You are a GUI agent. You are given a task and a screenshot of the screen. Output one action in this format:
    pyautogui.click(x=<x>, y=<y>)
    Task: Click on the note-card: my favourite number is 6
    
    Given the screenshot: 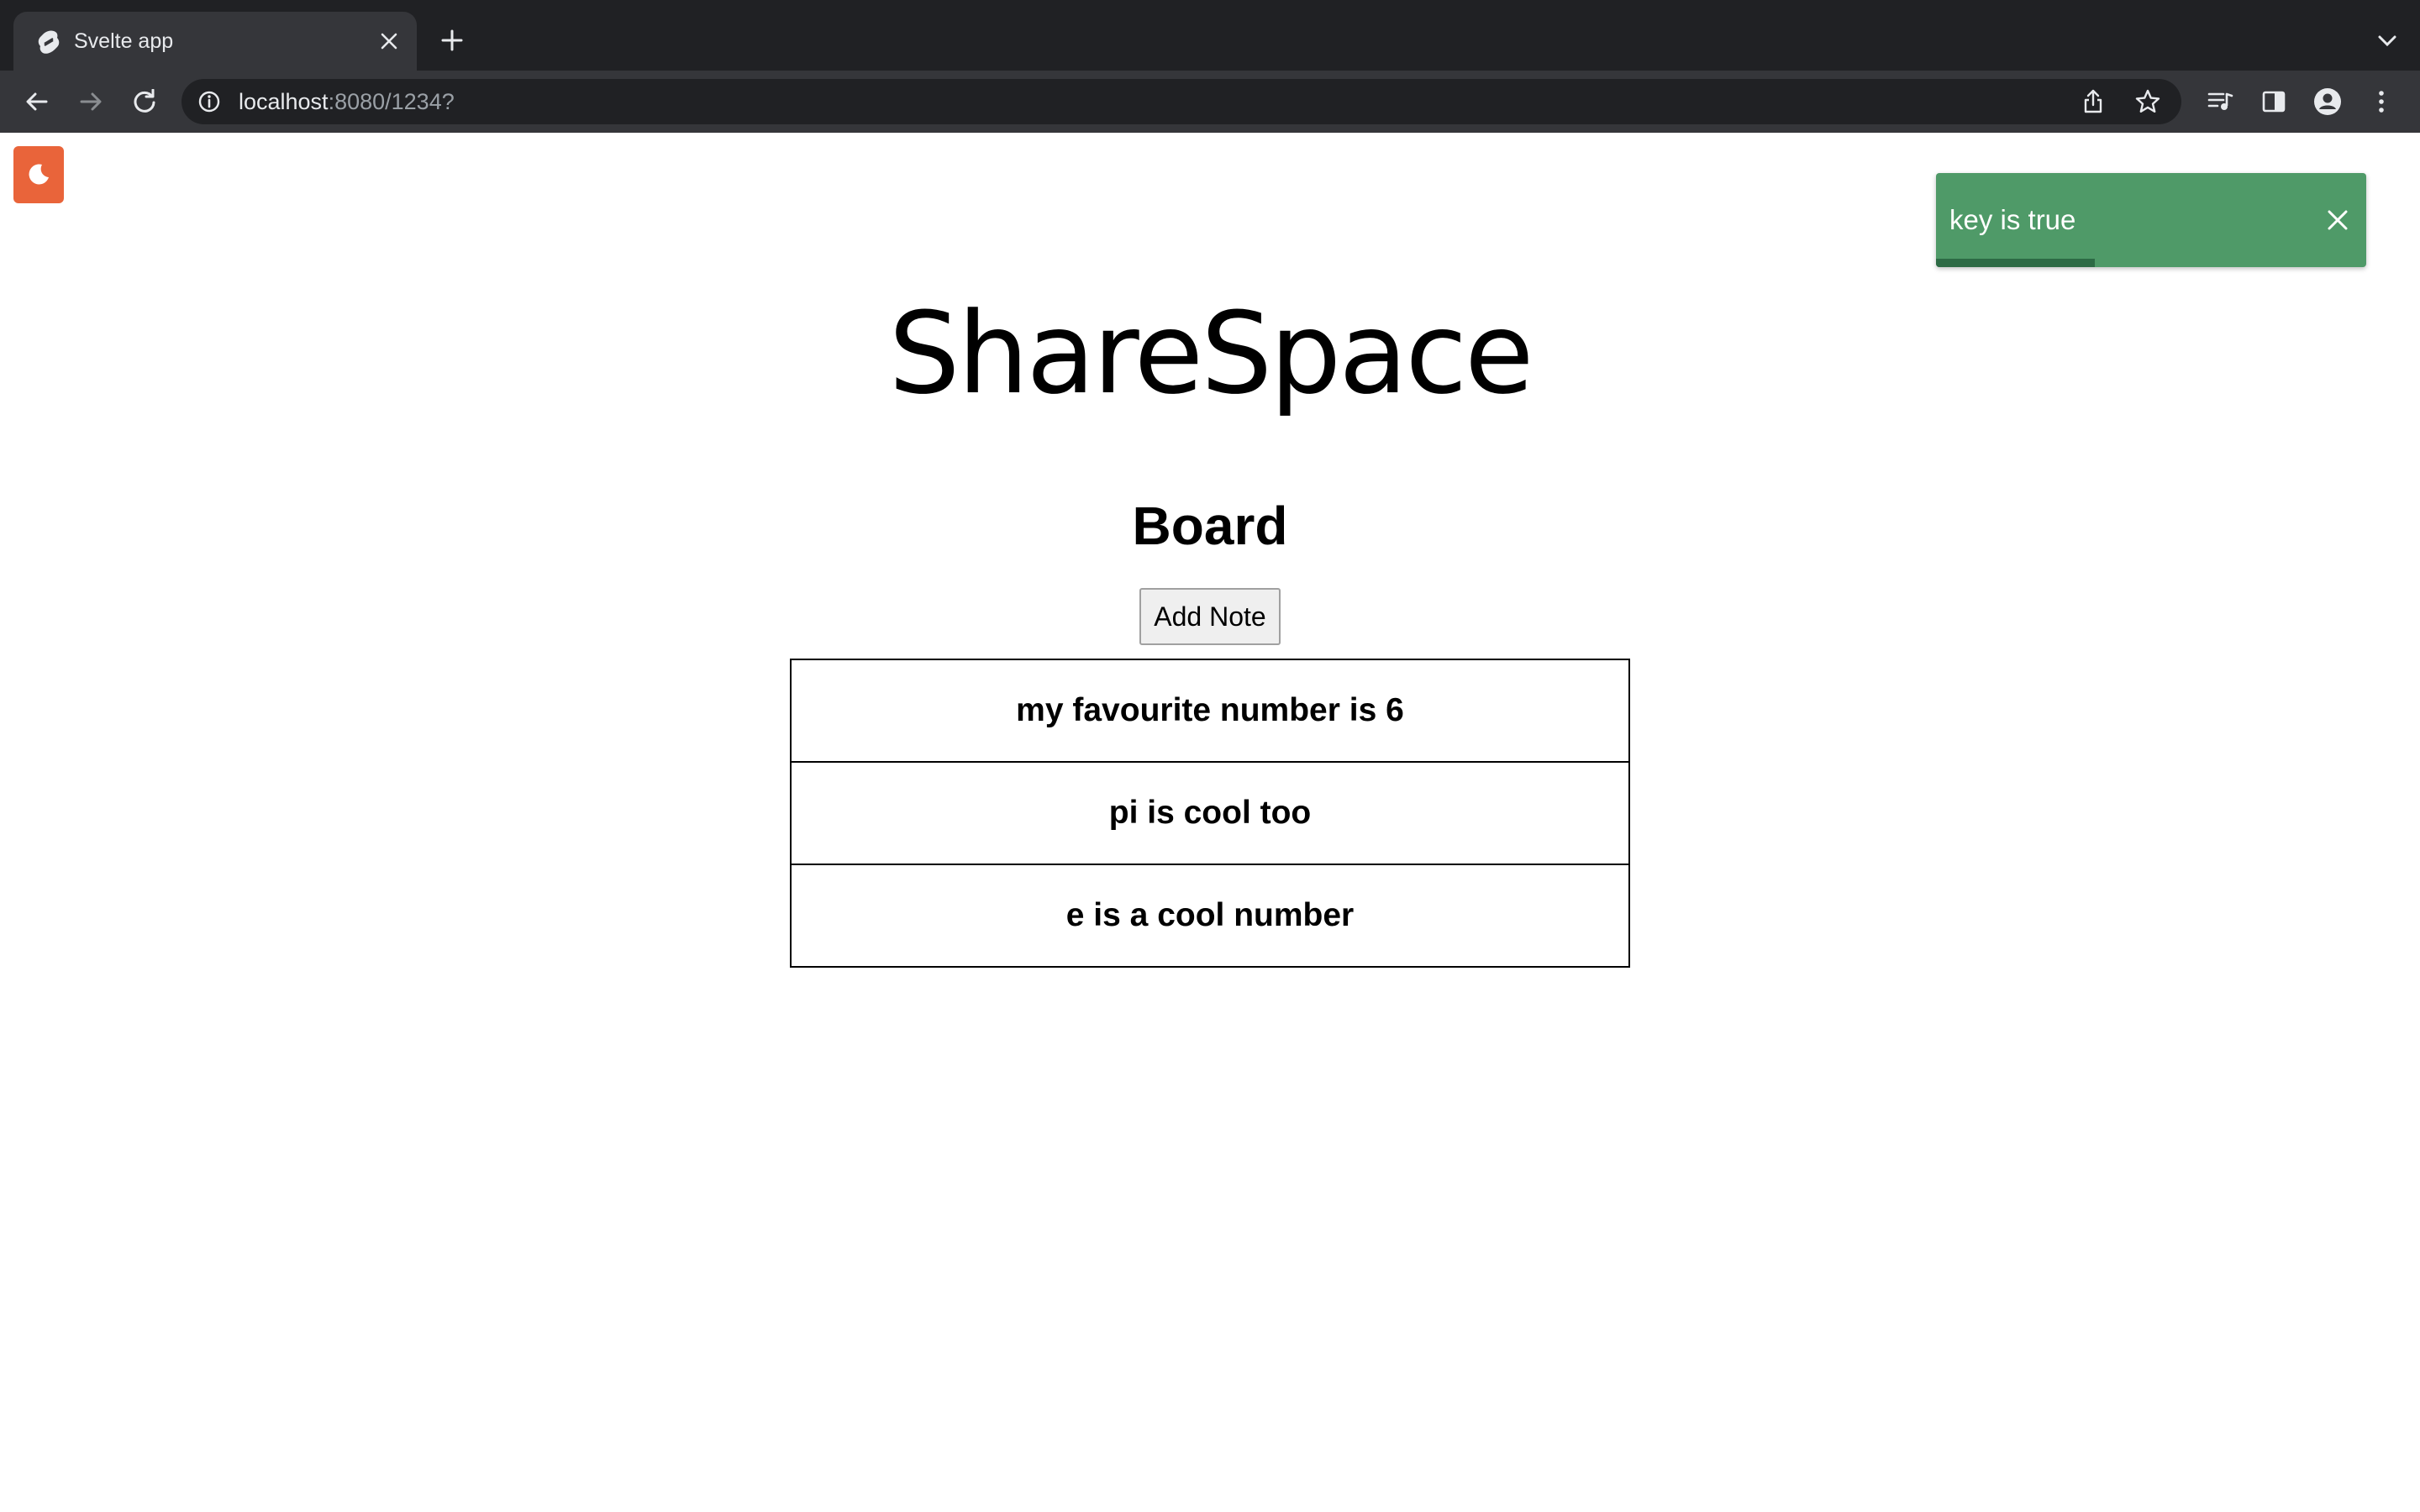 What is the action you would take?
    pyautogui.click(x=1210, y=711)
    